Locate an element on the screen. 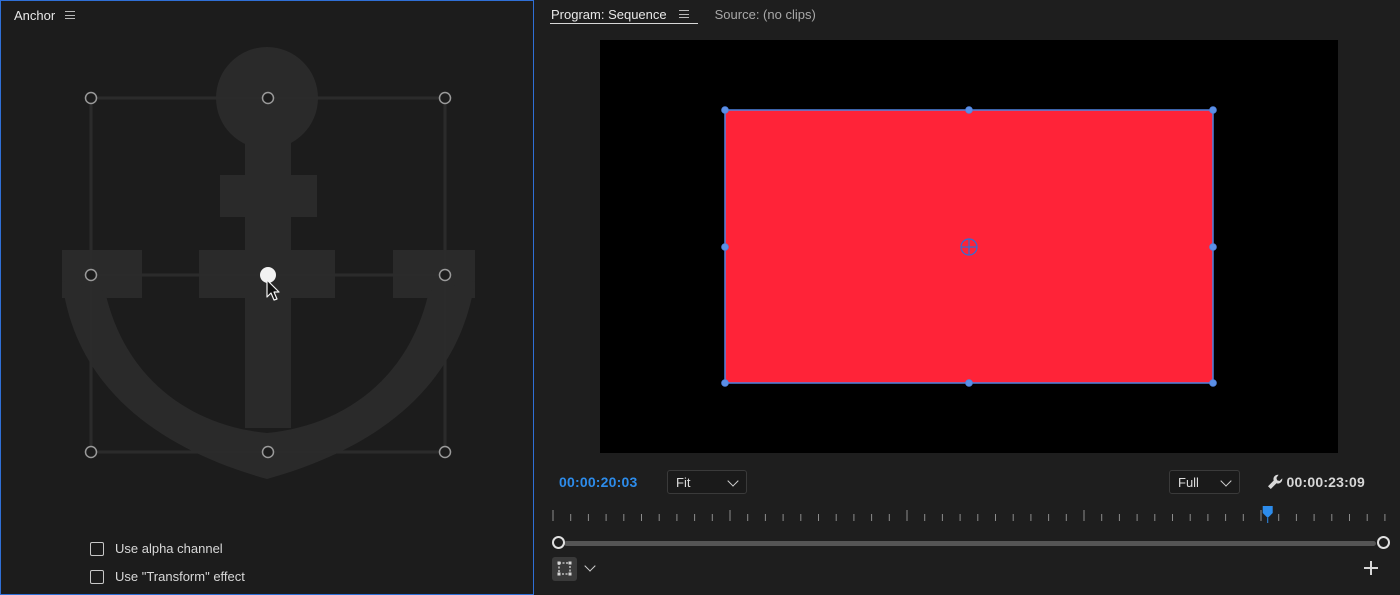 The width and height of the screenshot is (1400, 595). time-ruler is located at coordinates (970, 517).